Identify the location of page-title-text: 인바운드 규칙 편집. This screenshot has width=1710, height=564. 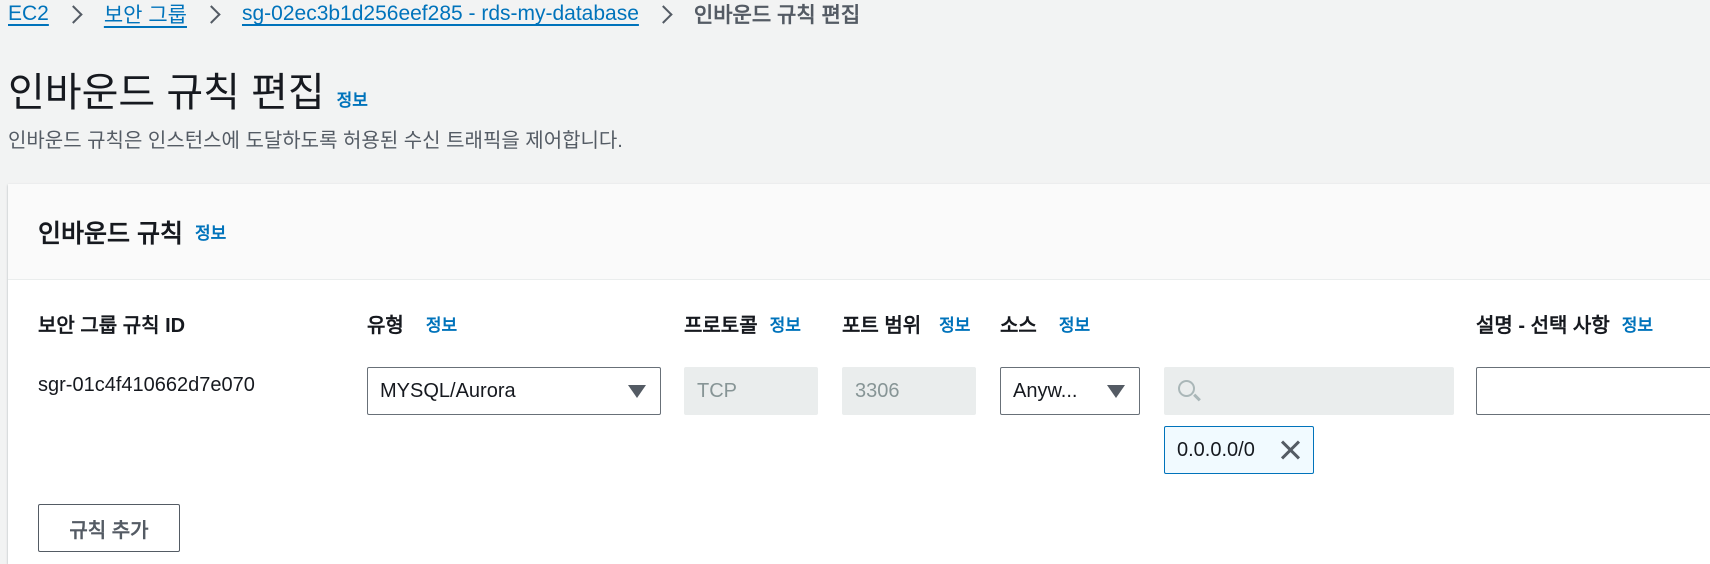
(166, 93).